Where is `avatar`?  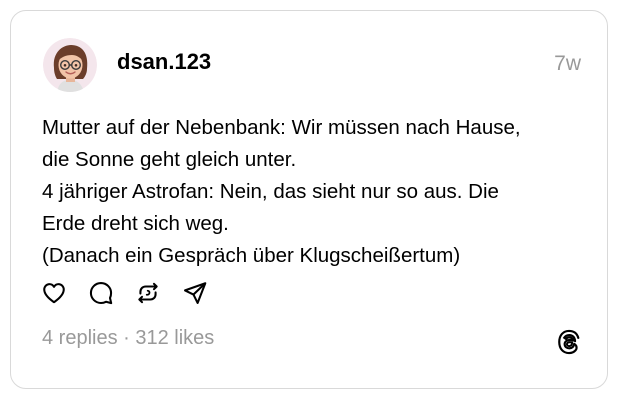
avatar is located at coordinates (70, 65).